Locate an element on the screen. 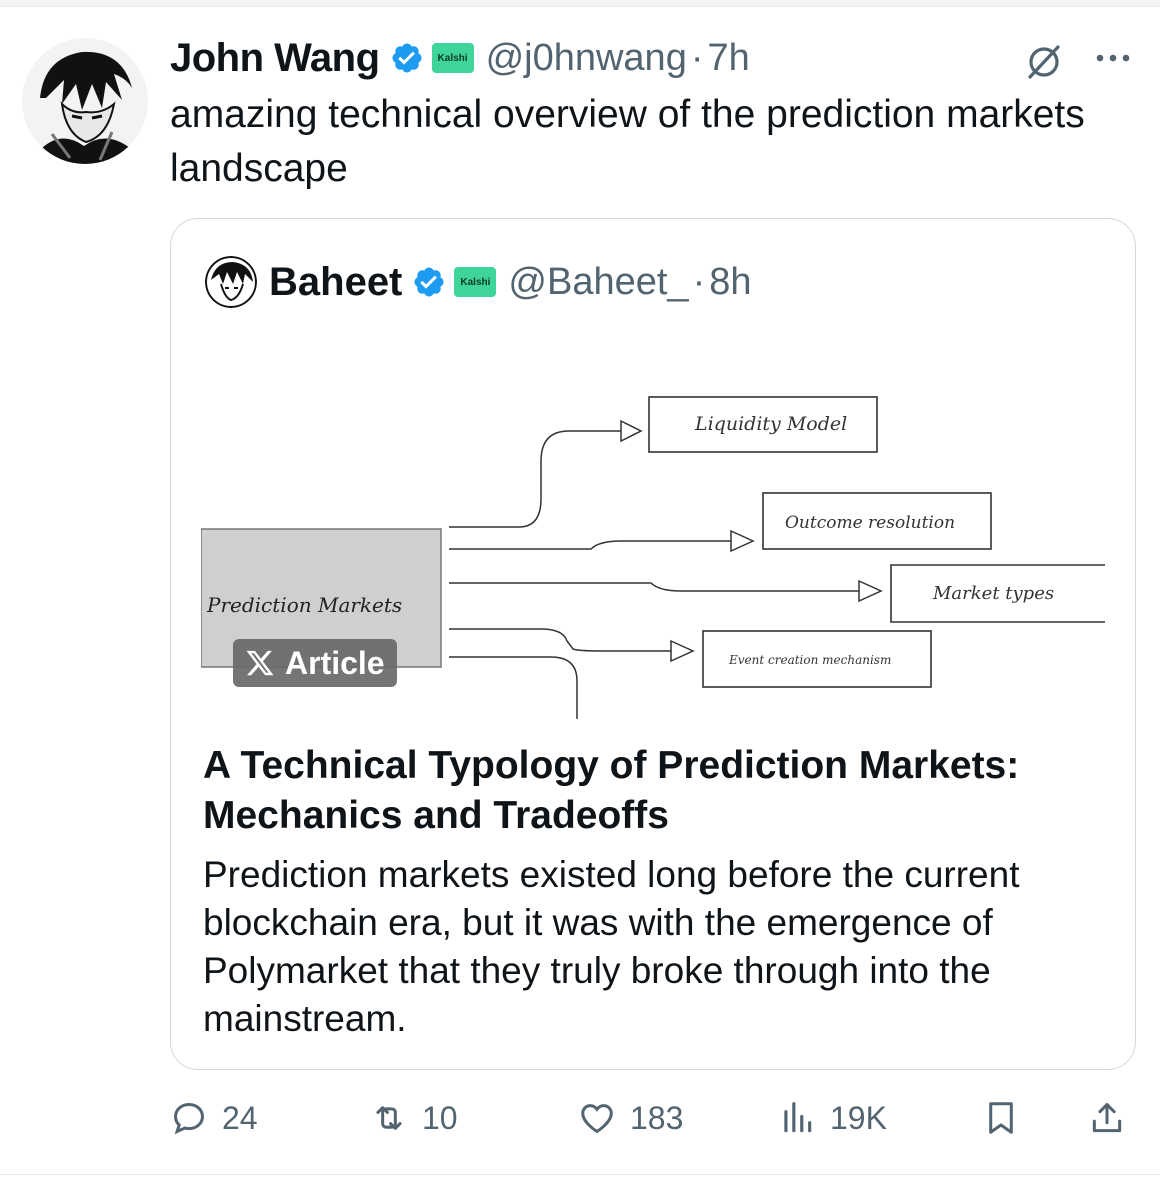 The width and height of the screenshot is (1160, 1200). bookmark-icon is located at coordinates (1001, 1118).